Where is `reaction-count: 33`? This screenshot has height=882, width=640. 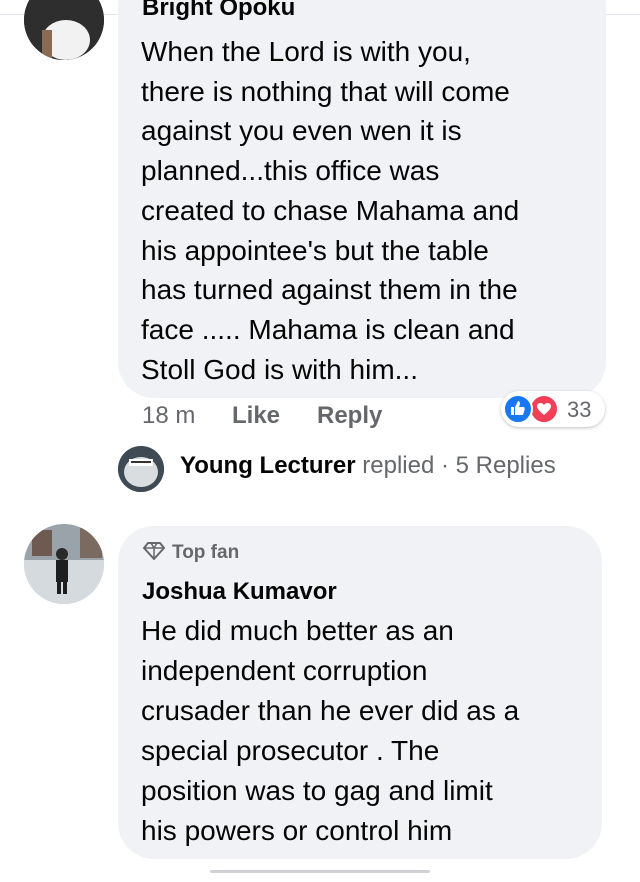
reaction-count: 33 is located at coordinates (579, 409).